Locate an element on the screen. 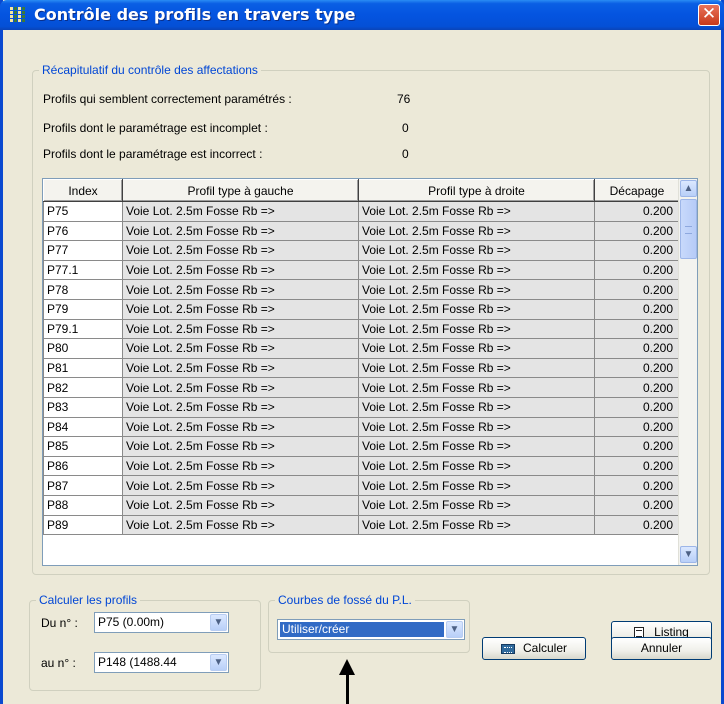  scroll-thumb is located at coordinates (688, 229).